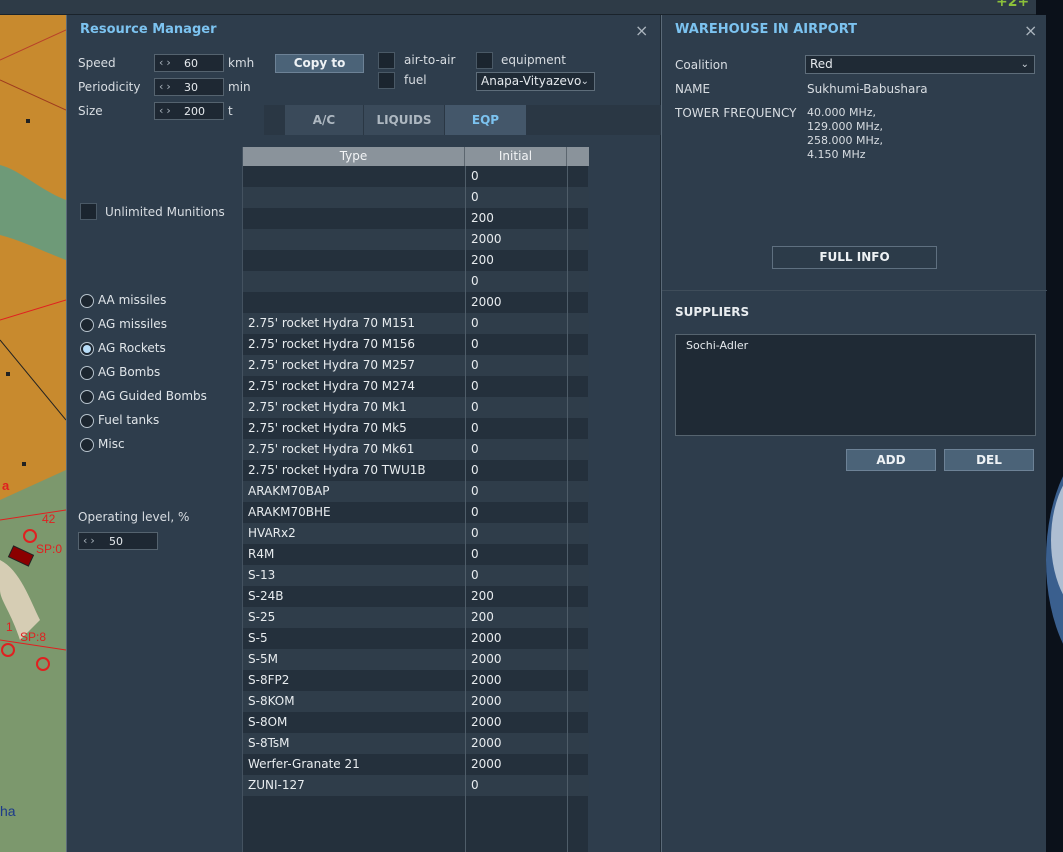 The image size is (1063, 852). What do you see at coordinates (891, 460) in the screenshot?
I see `add-supplier-button: ADD` at bounding box center [891, 460].